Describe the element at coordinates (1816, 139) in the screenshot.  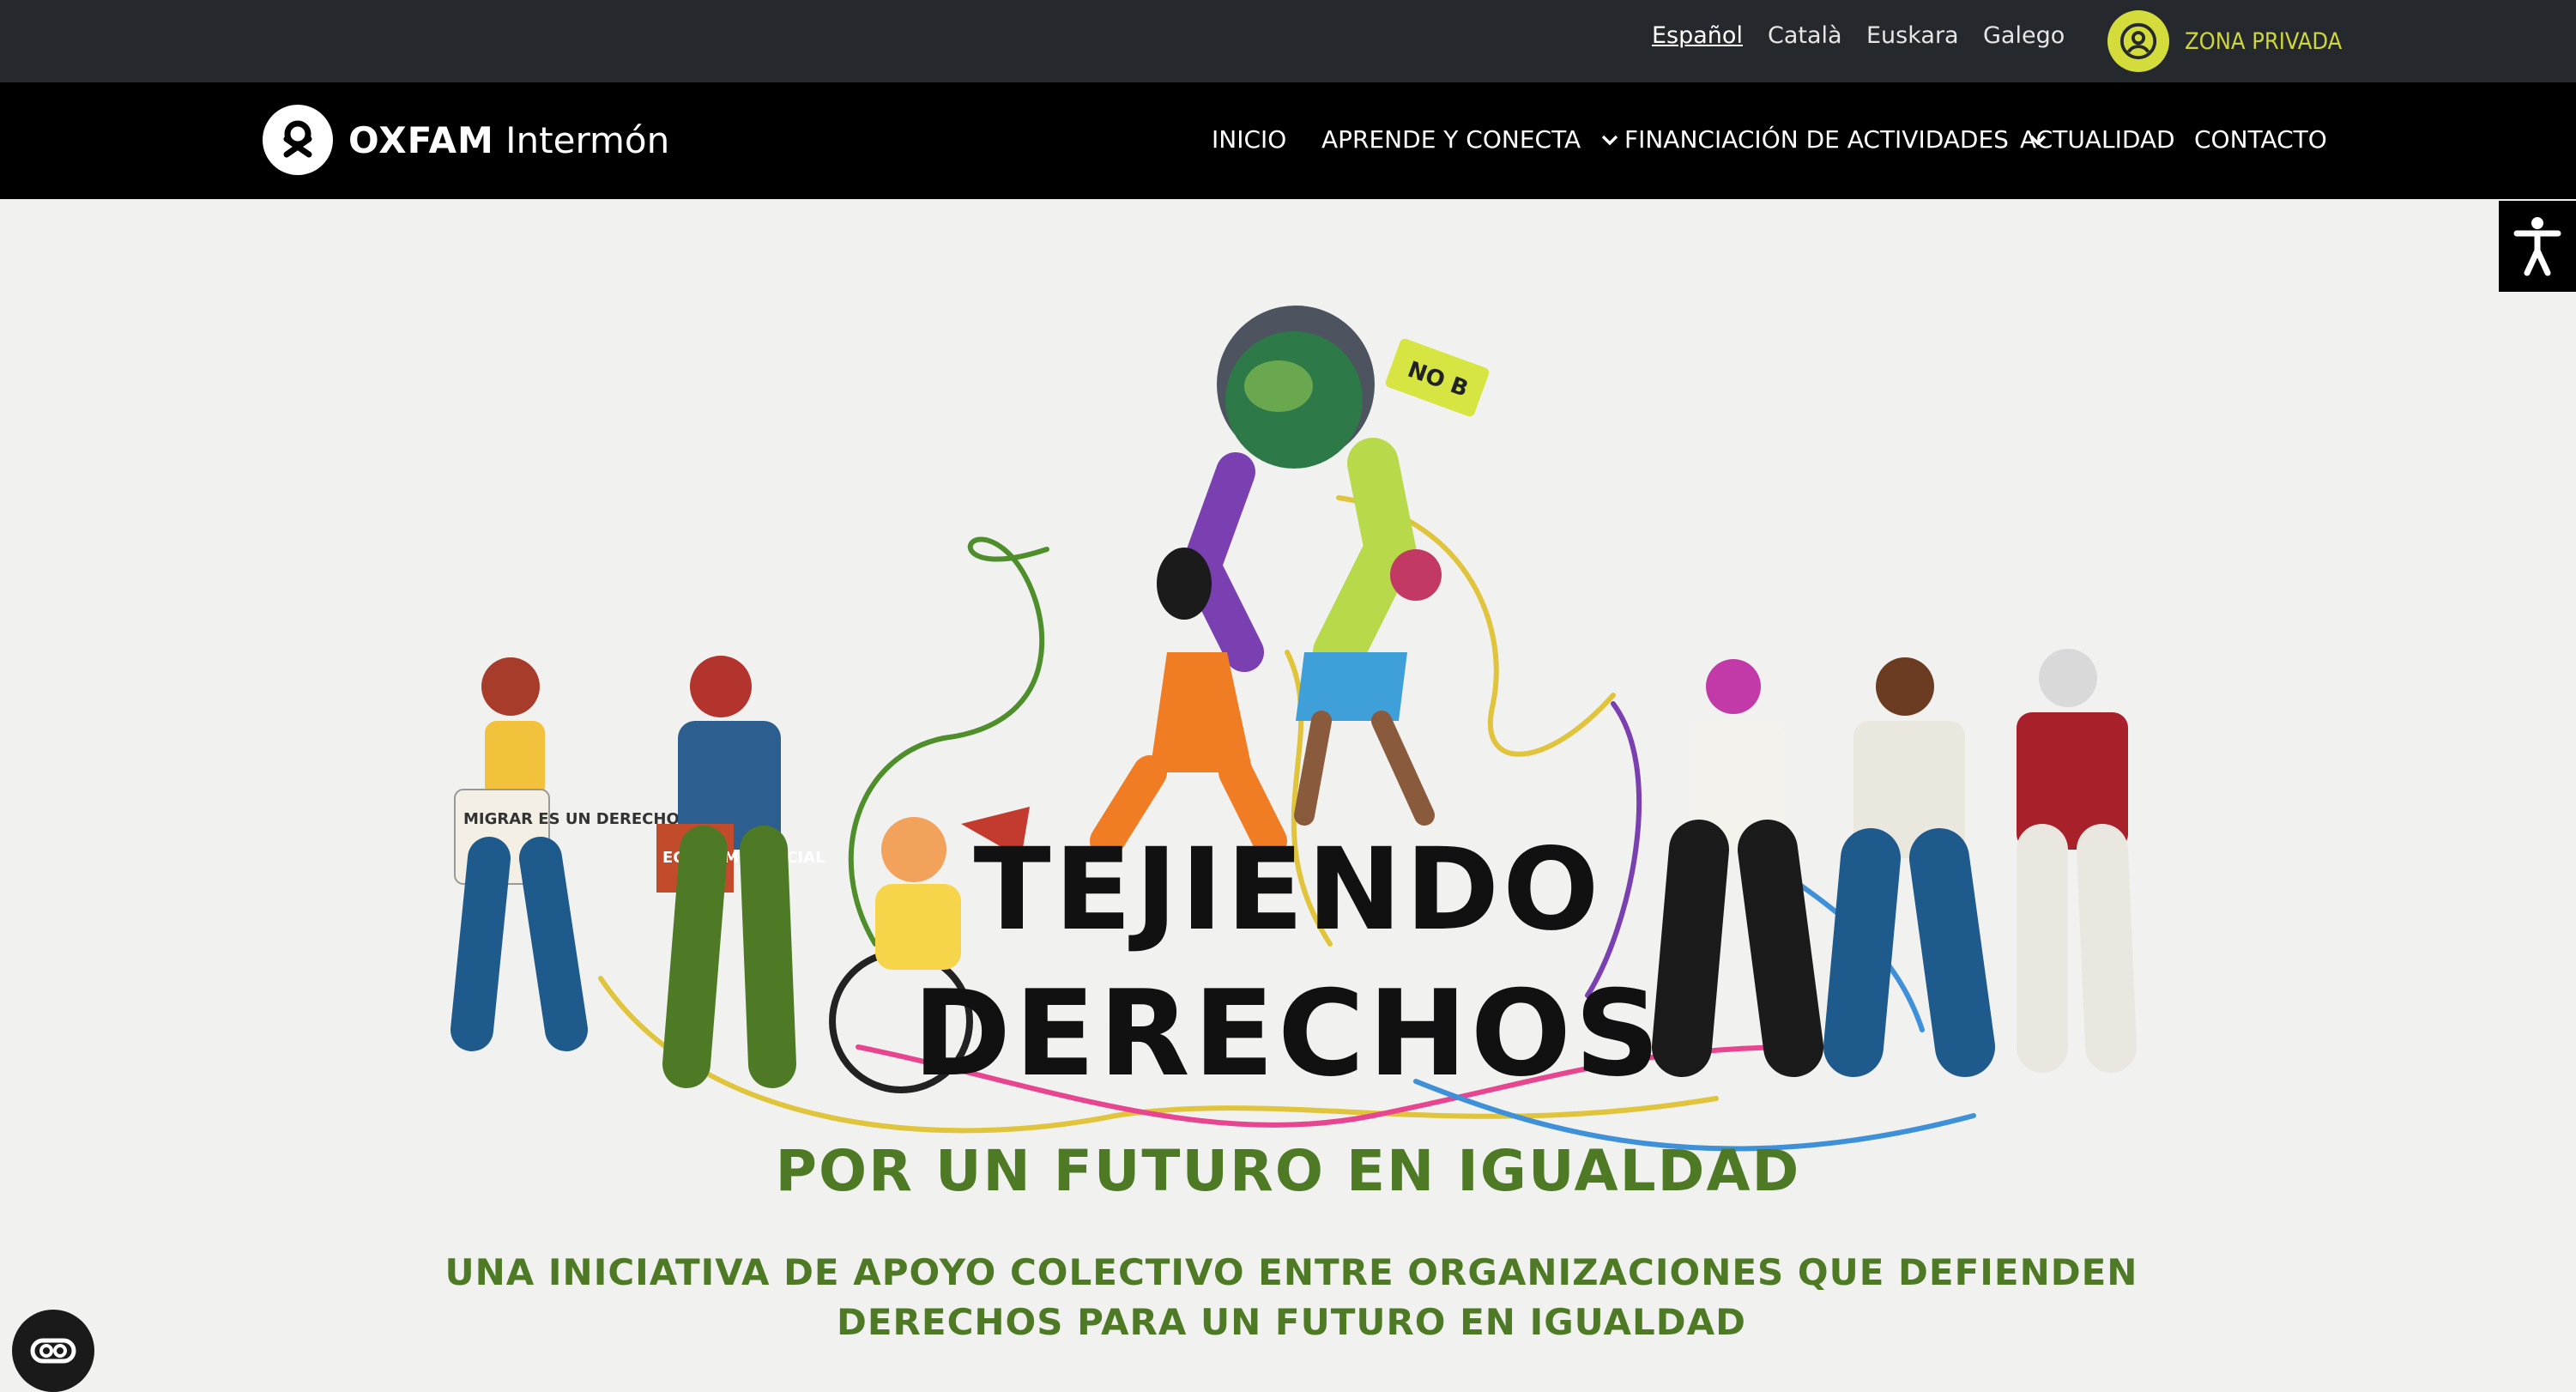
I see `nav-financiacion-label: FINANCIACIÓN DE ACTIVIDADES` at that location.